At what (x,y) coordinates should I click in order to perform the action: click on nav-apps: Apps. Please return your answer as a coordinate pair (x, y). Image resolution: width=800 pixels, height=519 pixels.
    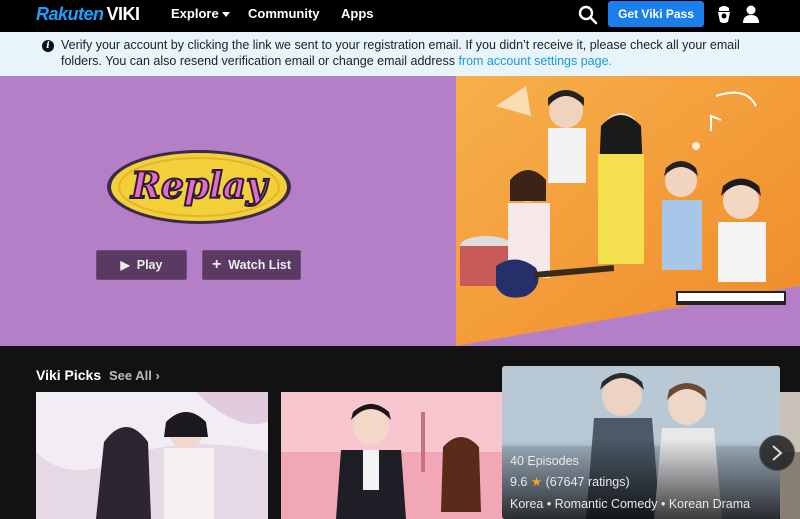
    Looking at the image, I should click on (357, 13).